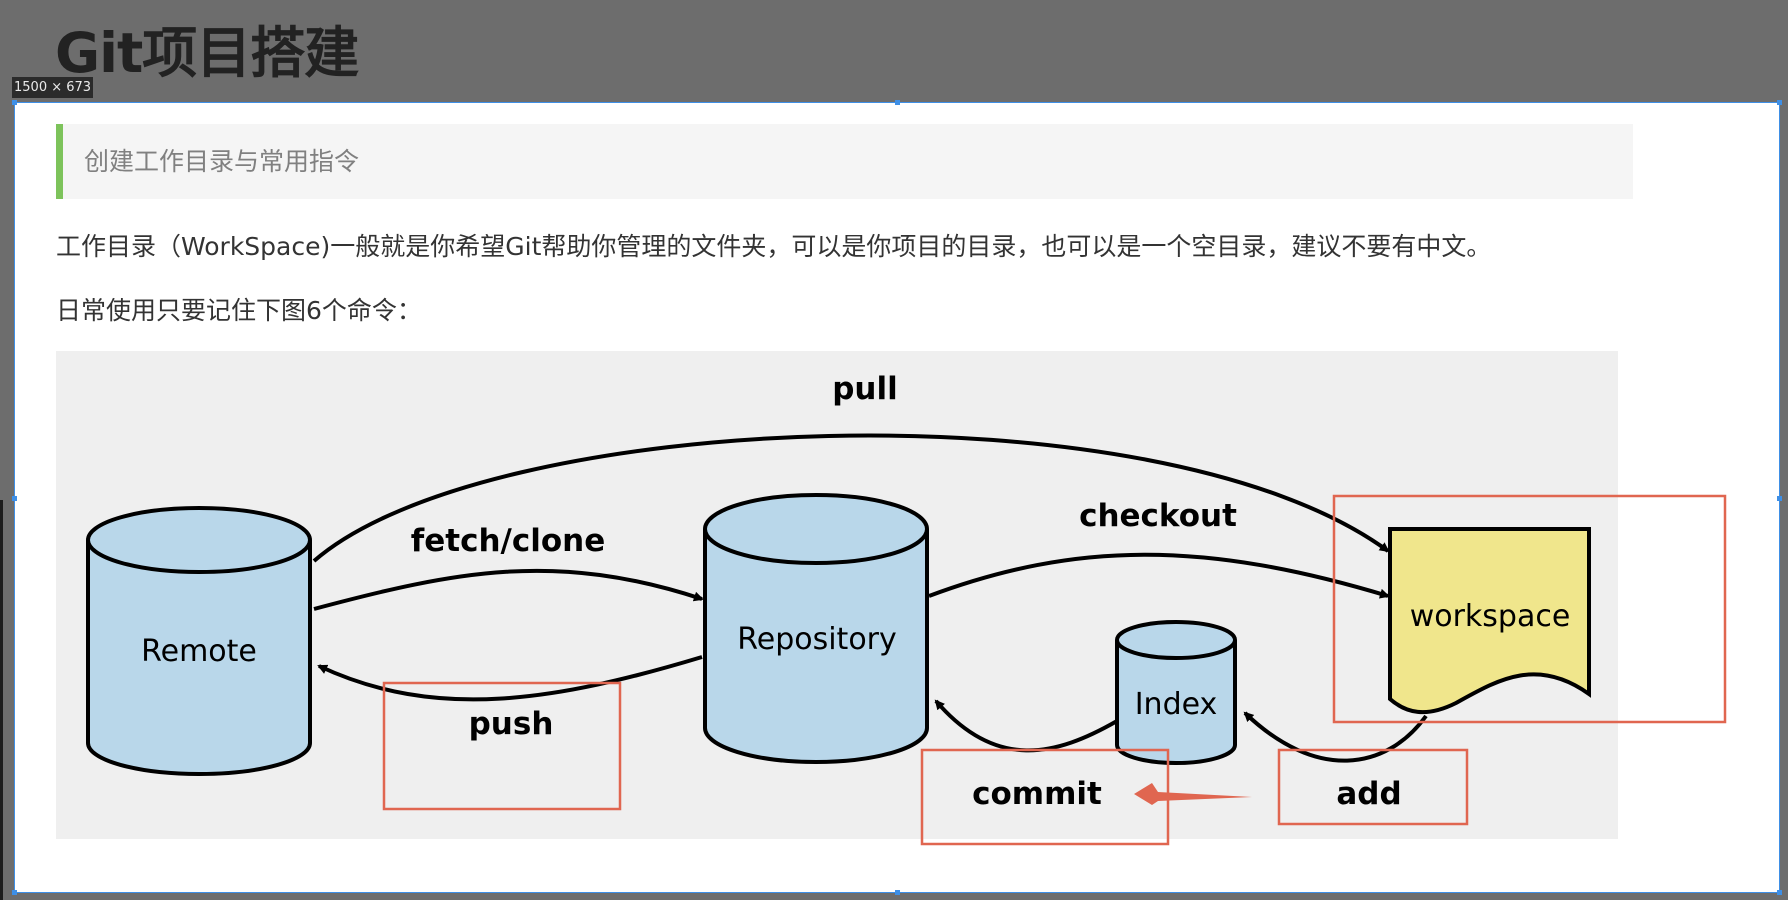 The width and height of the screenshot is (1788, 900). Describe the element at coordinates (1, 700) in the screenshot. I see `window-edge` at that location.